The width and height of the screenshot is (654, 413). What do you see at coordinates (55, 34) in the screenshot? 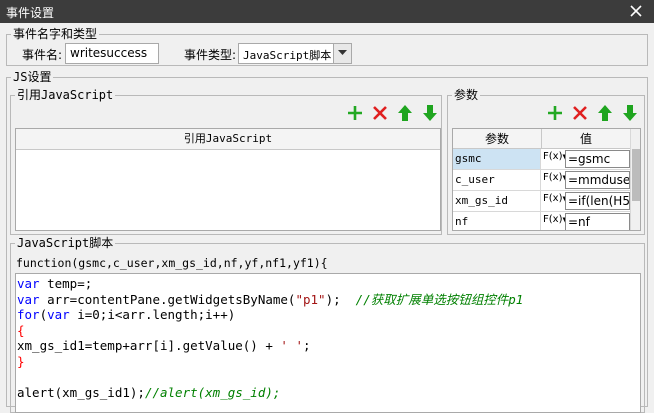
I see `event-group-legend: 事件名字和类型` at bounding box center [55, 34].